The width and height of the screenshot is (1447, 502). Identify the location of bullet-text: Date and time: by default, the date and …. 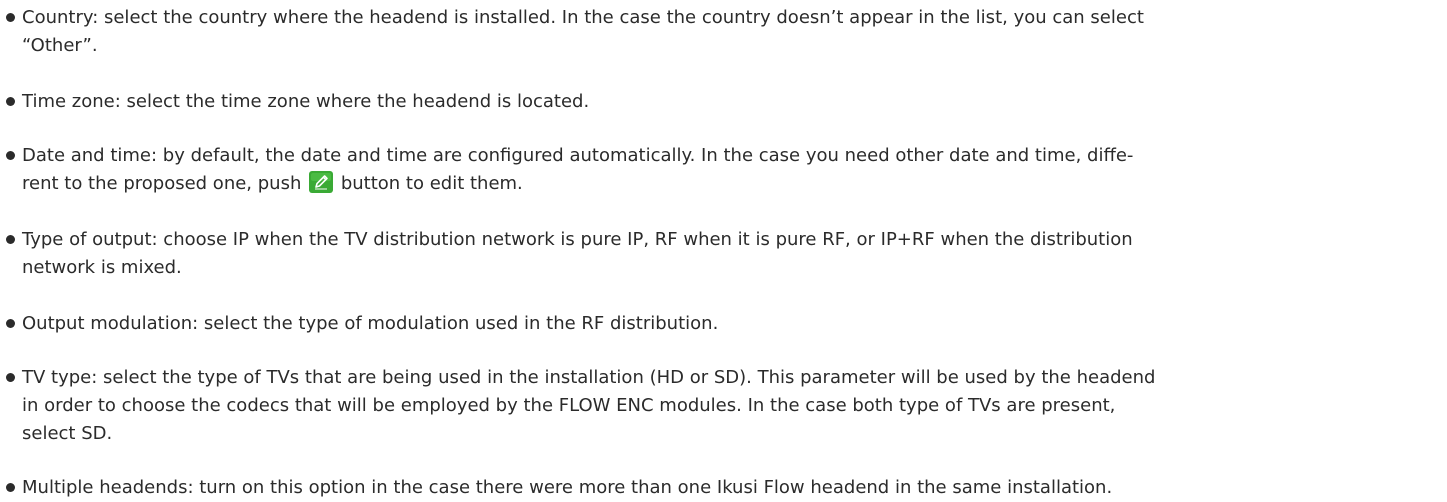
(722, 170).